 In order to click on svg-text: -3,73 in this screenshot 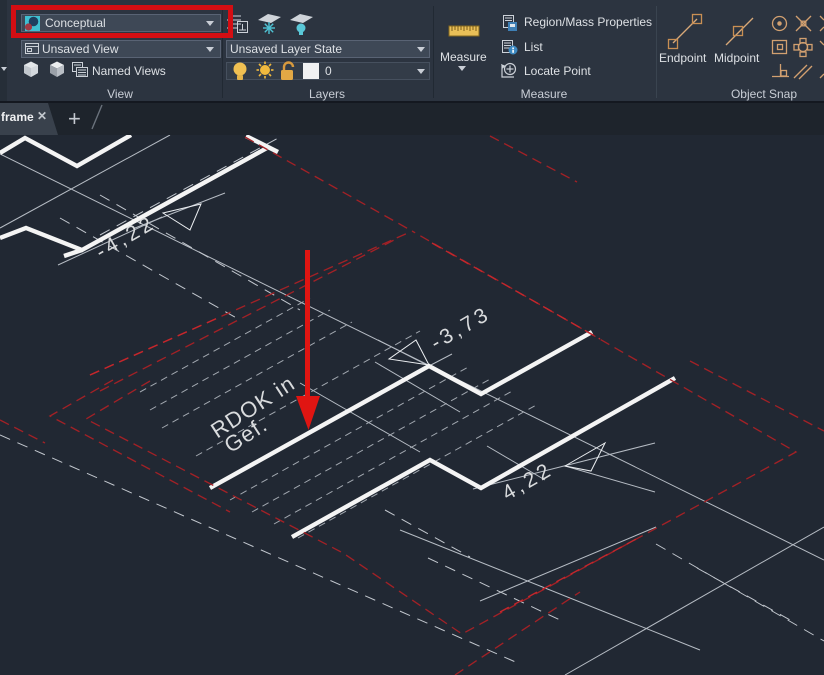, I will do `click(461, 328)`.